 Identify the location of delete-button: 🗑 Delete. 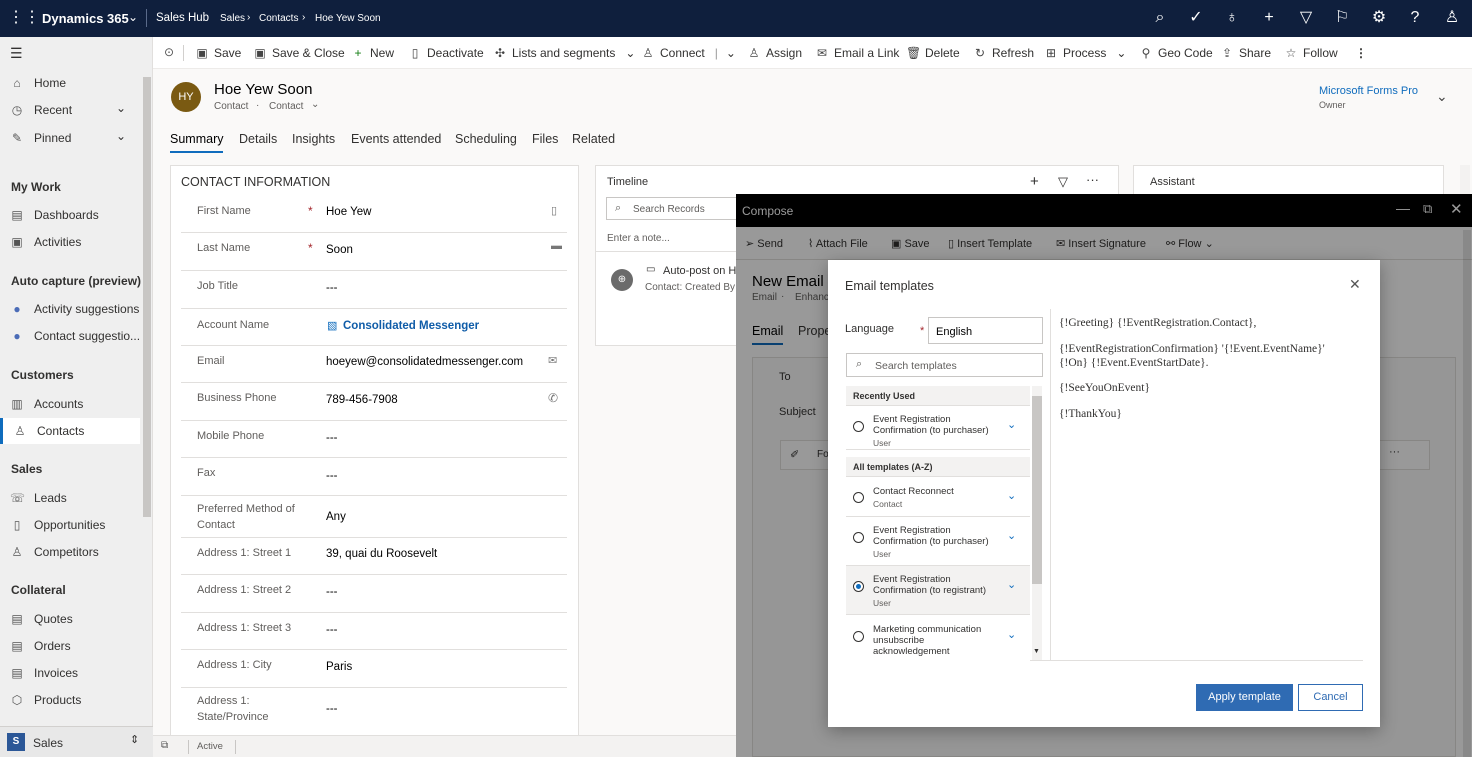
(933, 53).